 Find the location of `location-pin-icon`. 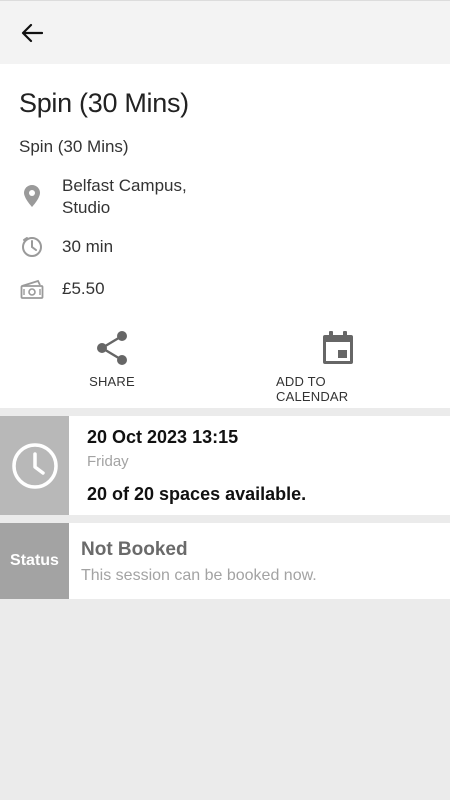

location-pin-icon is located at coordinates (32, 196).